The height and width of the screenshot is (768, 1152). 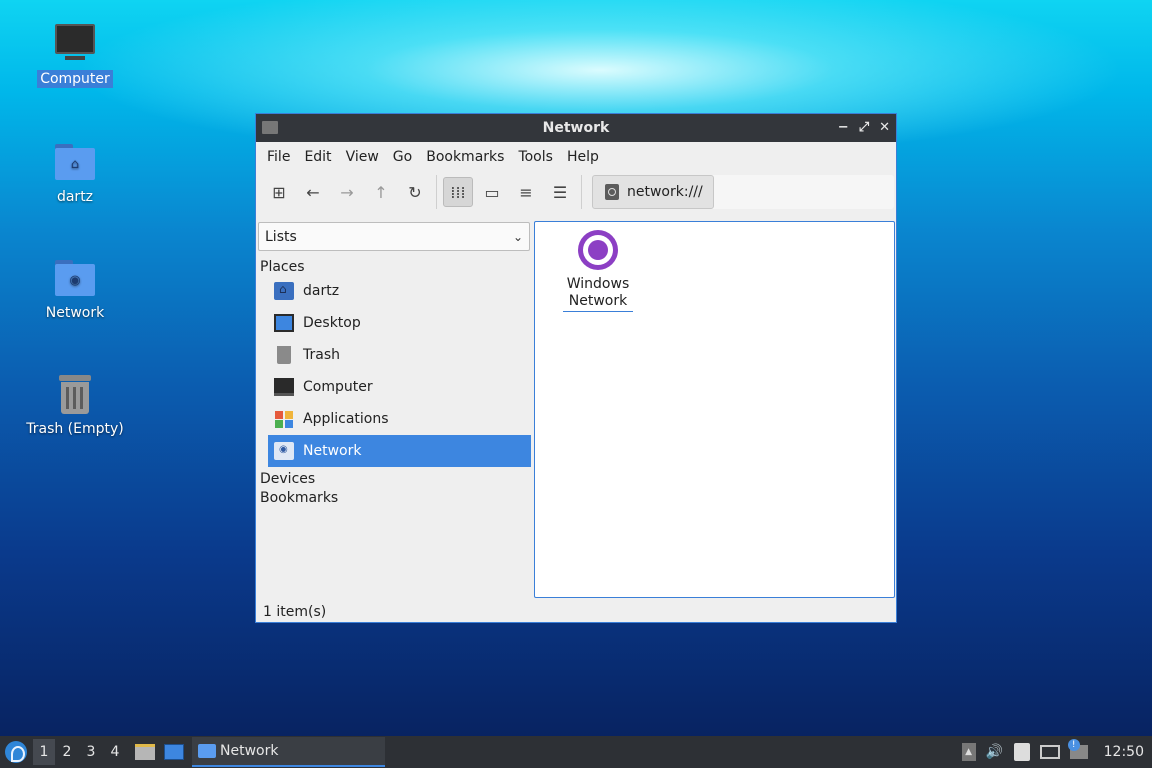 What do you see at coordinates (1021, 752) in the screenshot?
I see `clipboard-icon` at bounding box center [1021, 752].